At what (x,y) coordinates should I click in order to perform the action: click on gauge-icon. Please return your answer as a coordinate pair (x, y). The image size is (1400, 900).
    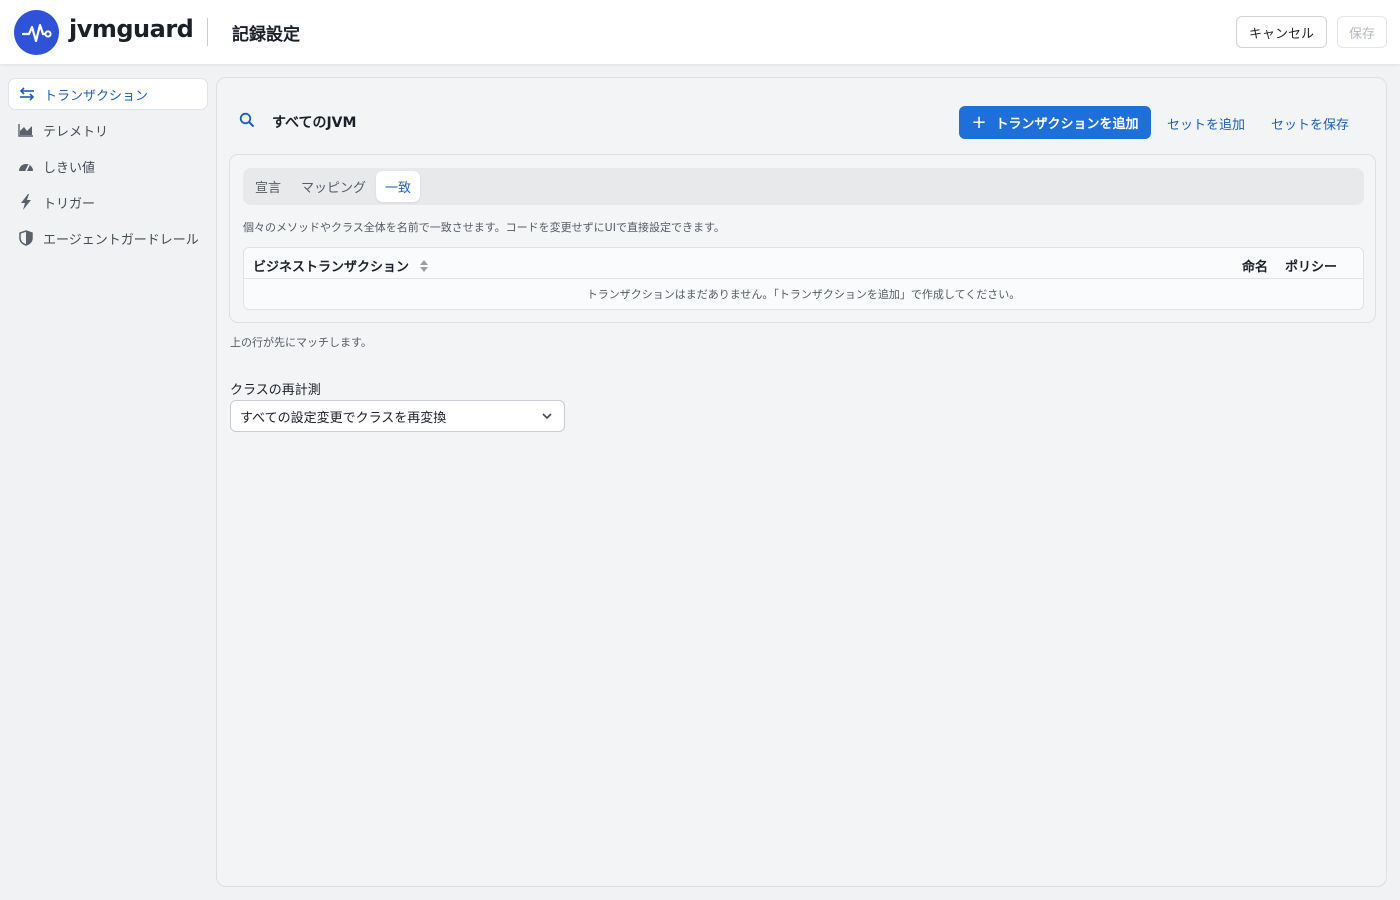
    Looking at the image, I should click on (26, 166).